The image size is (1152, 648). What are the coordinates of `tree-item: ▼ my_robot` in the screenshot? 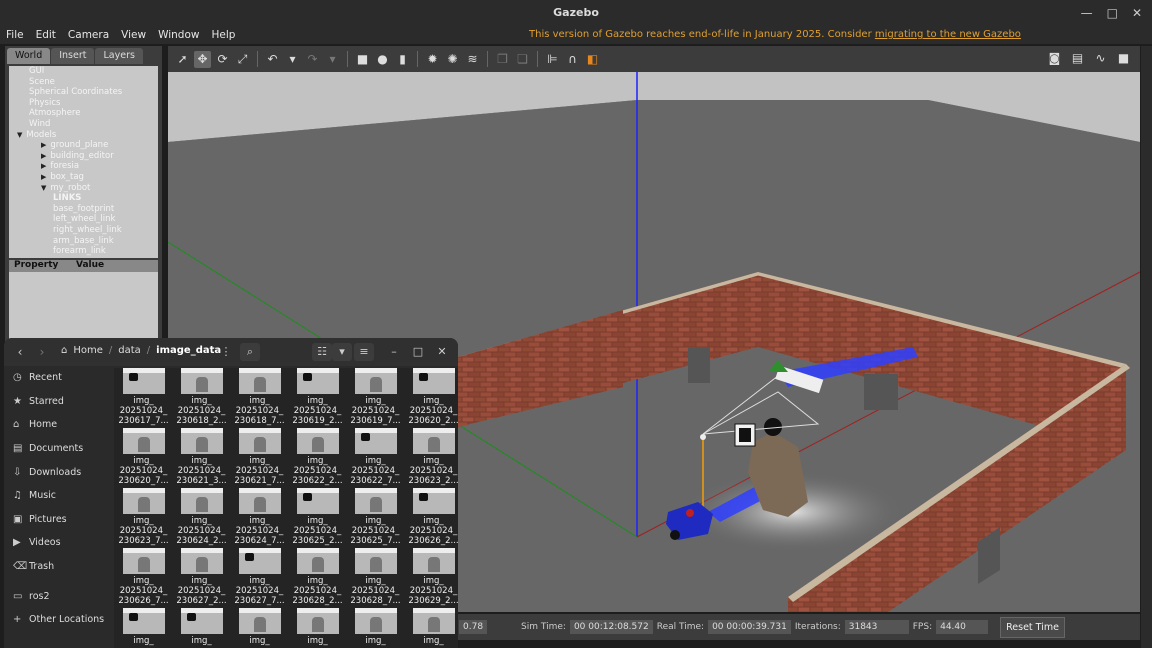 It's located at (83, 188).